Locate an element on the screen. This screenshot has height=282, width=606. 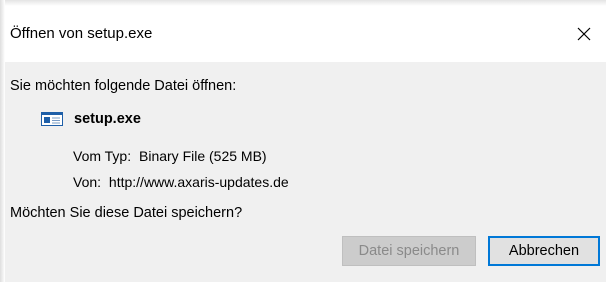
file-type-value: Binary File (525 MB) is located at coordinates (203, 156).